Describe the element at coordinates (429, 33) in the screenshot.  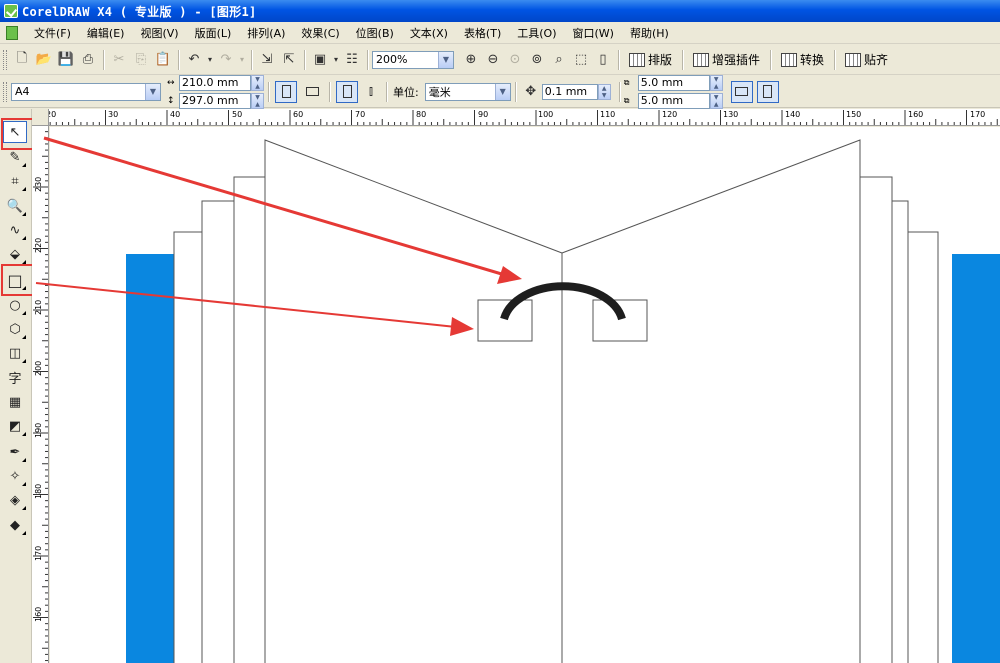
I see `menu-text: 文本(X)` at that location.